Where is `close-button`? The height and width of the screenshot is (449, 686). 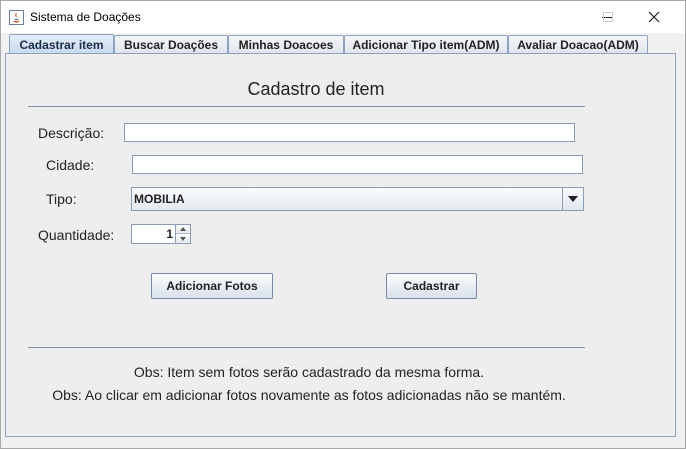 close-button is located at coordinates (654, 17).